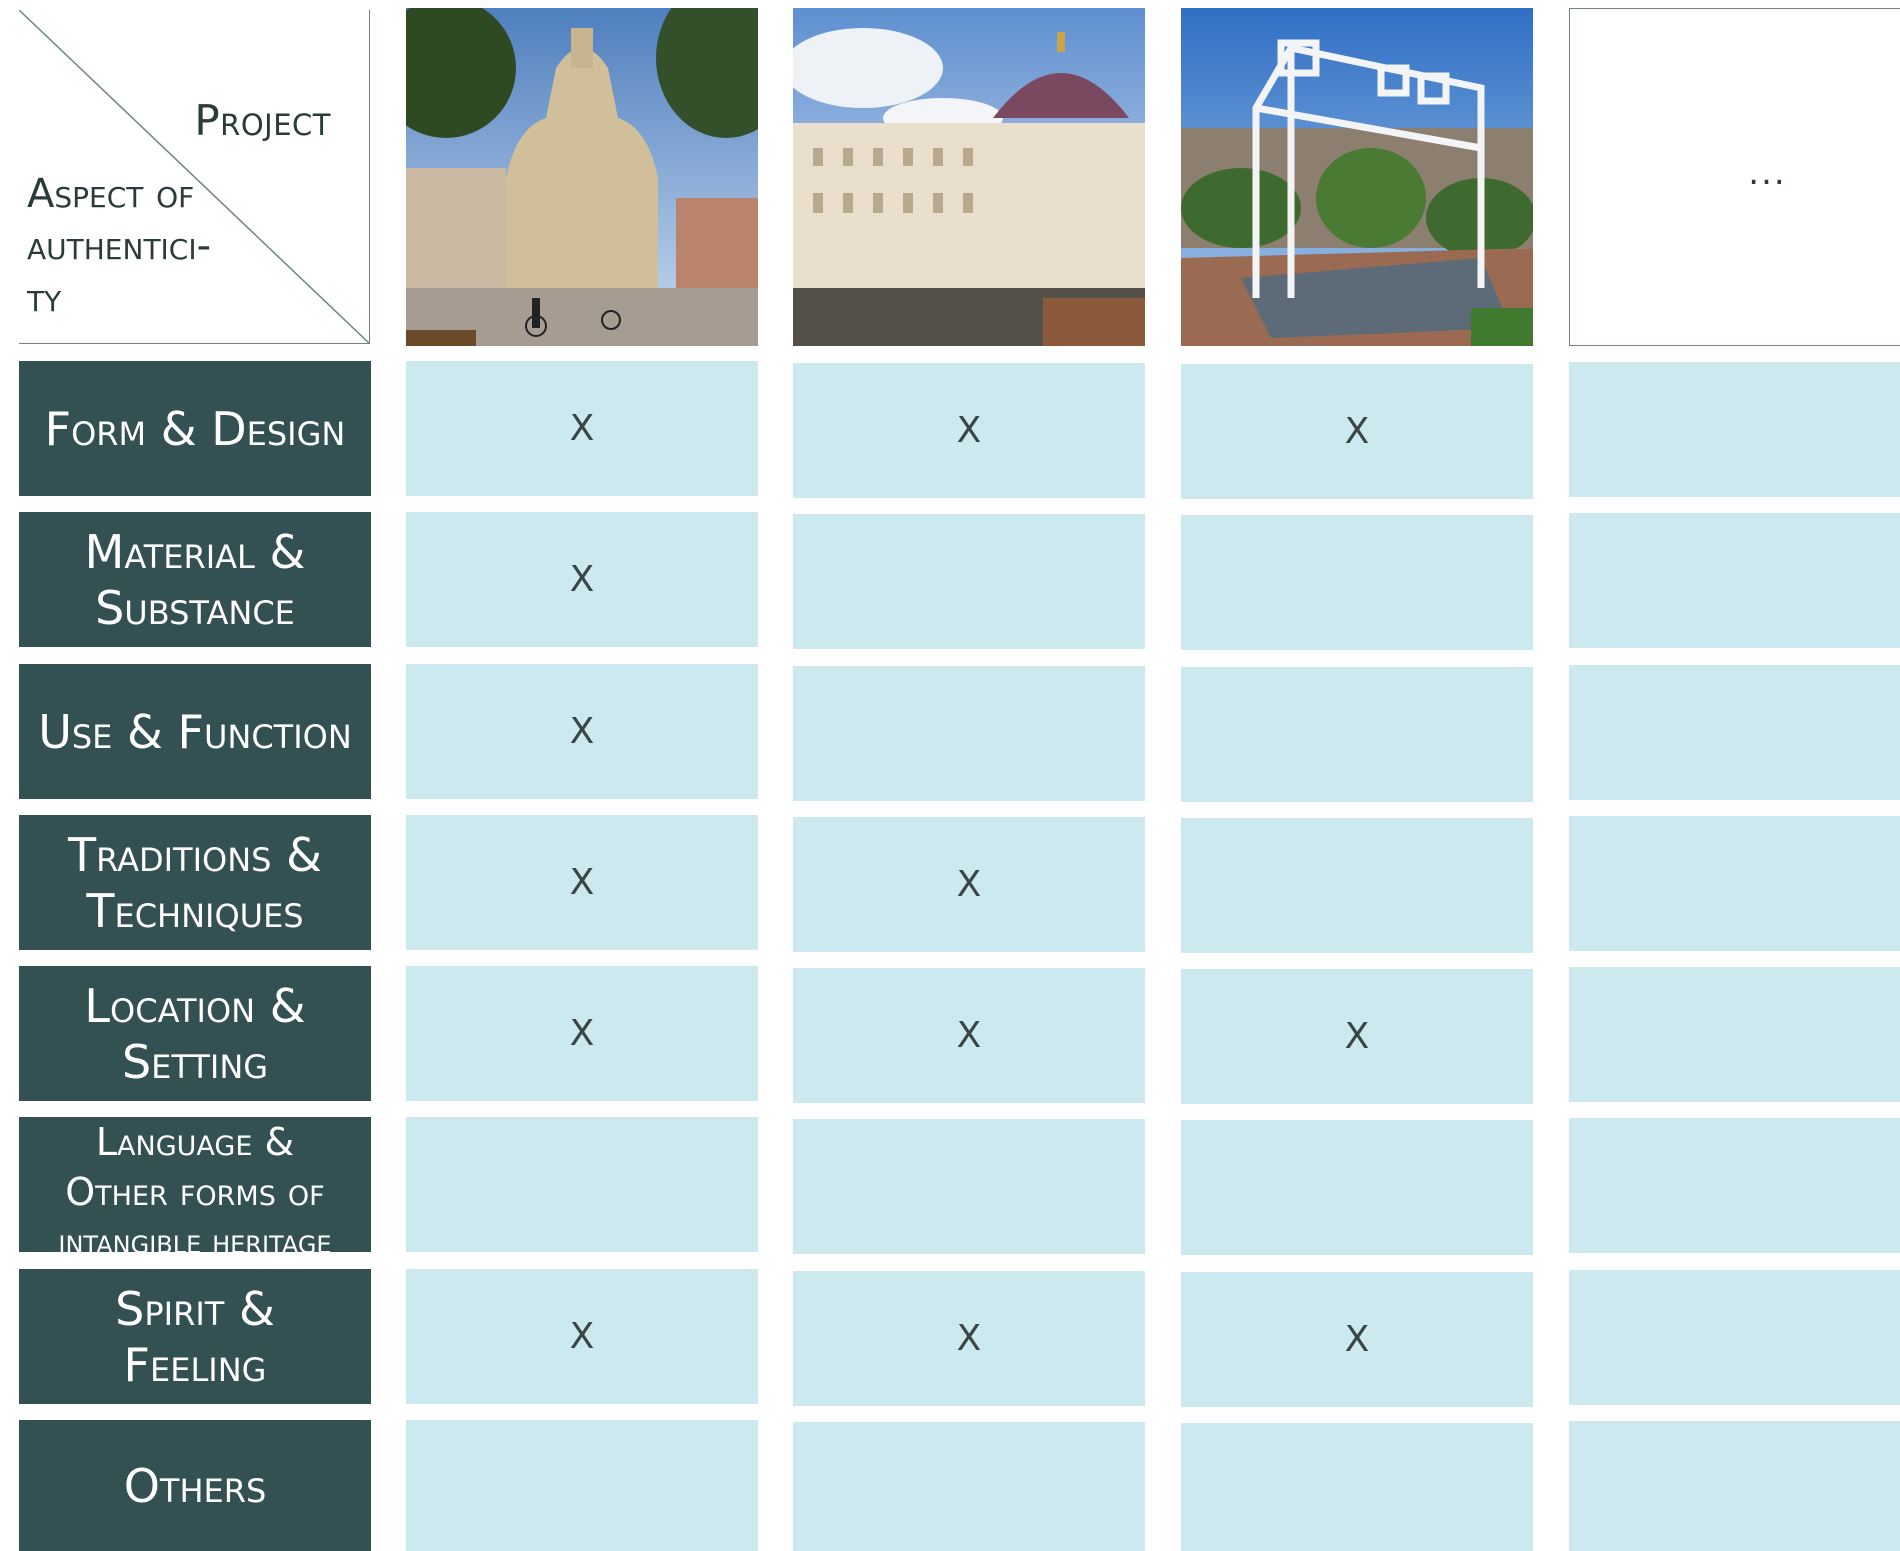 This screenshot has height=1551, width=1900. What do you see at coordinates (195, 1061) in the screenshot?
I see `aspect-label-line: Setting` at bounding box center [195, 1061].